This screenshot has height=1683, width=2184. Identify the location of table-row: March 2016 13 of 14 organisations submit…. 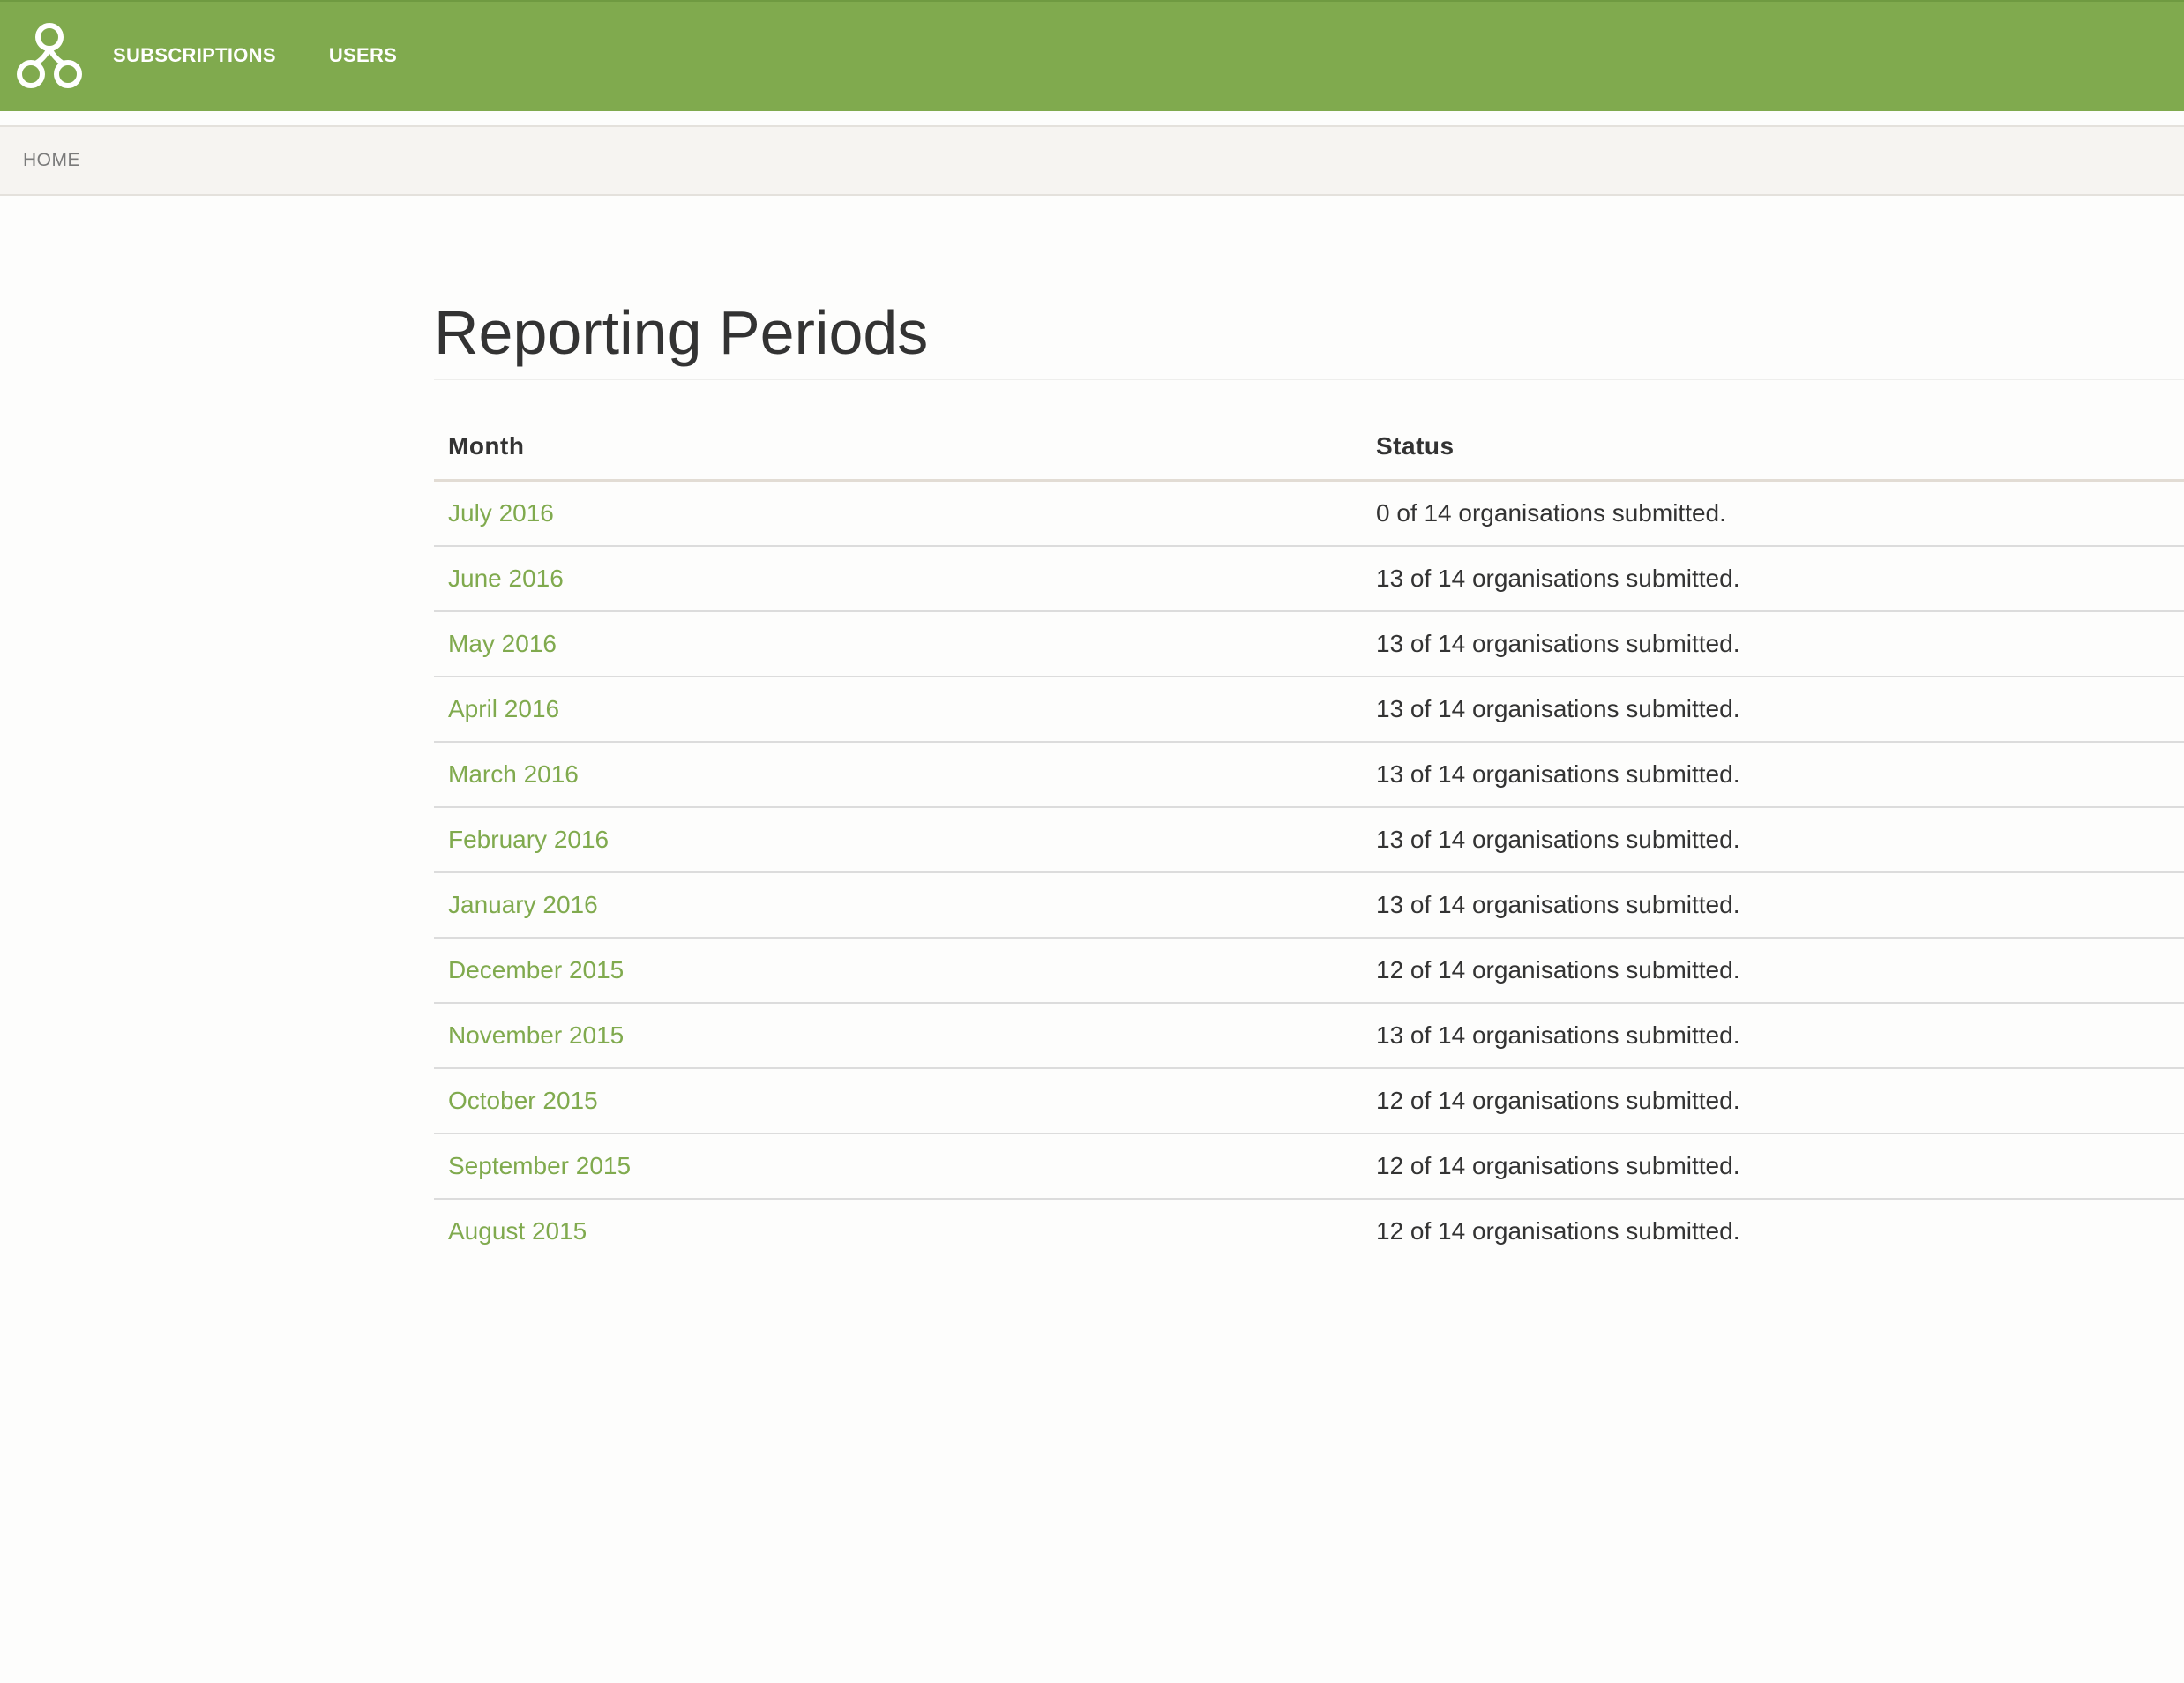
(1309, 775).